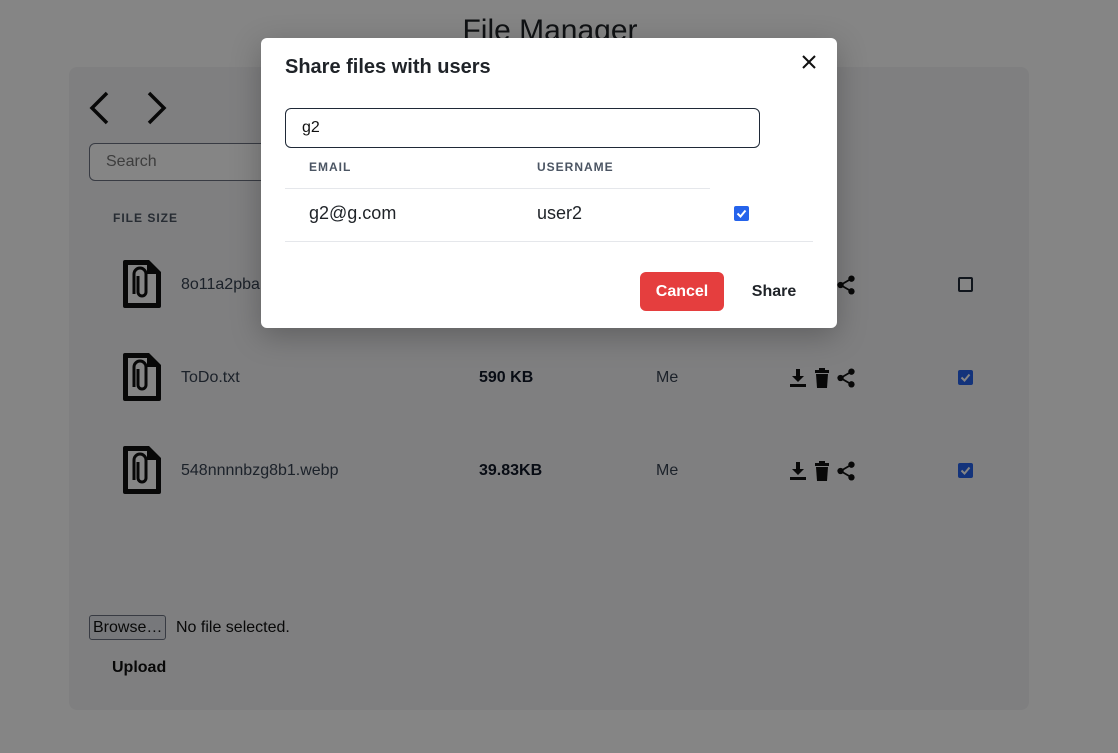 This screenshot has height=753, width=1118. I want to click on cancel-button: Cancel, so click(682, 291).